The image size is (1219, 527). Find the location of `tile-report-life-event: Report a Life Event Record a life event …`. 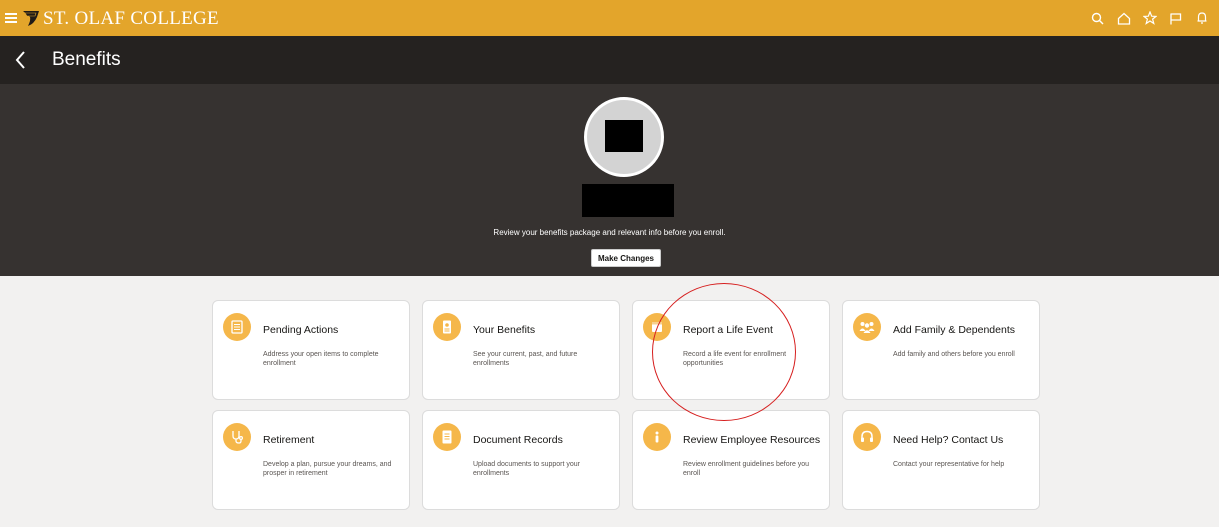

tile-report-life-event: Report a Life Event Record a life event … is located at coordinates (731, 350).